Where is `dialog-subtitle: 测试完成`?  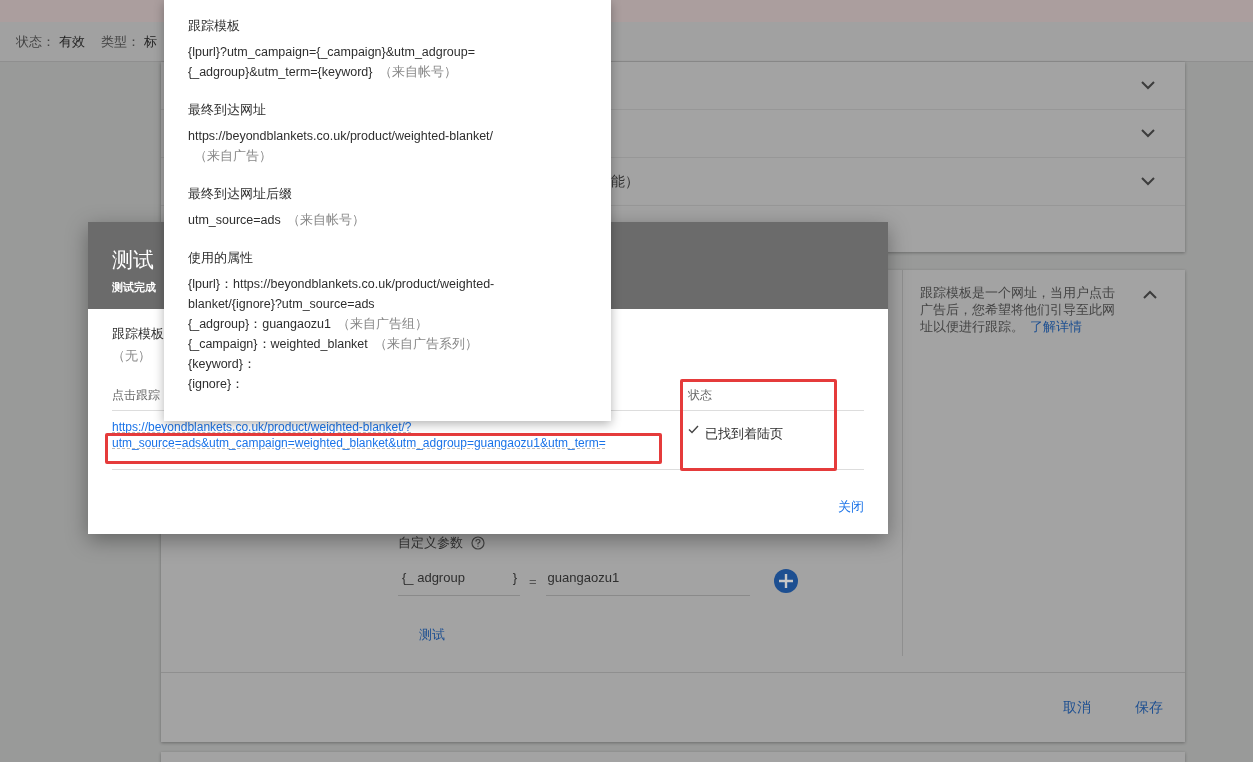
dialog-subtitle: 测试完成 is located at coordinates (134, 287).